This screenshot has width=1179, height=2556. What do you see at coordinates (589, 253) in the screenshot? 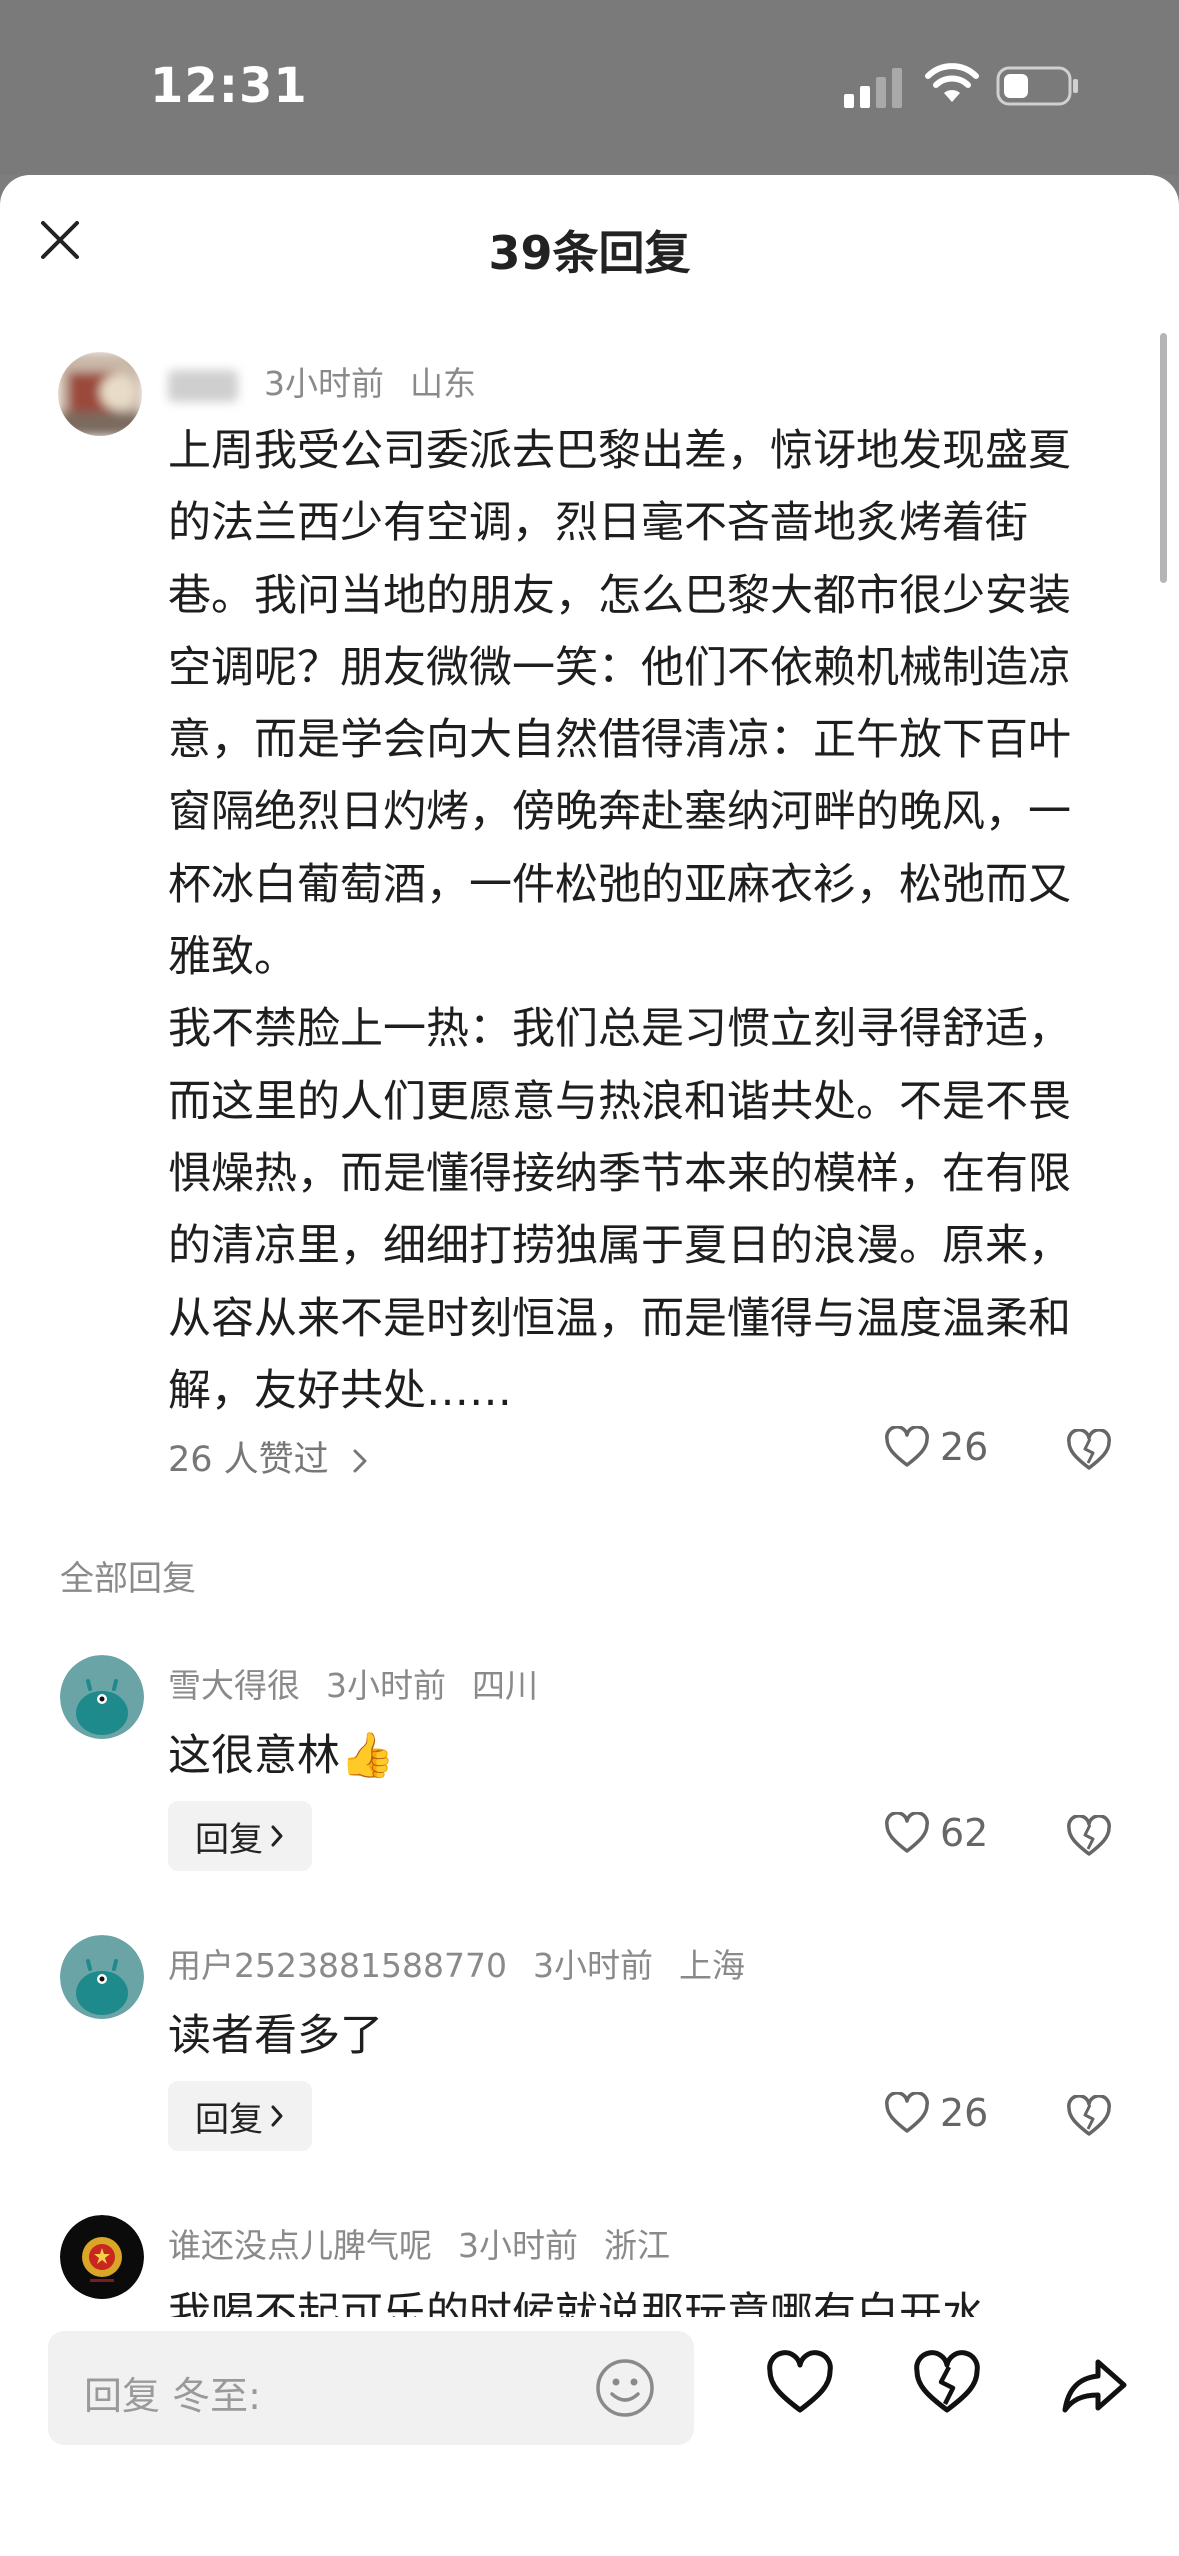
I see `sheet-title: 39条回复` at bounding box center [589, 253].